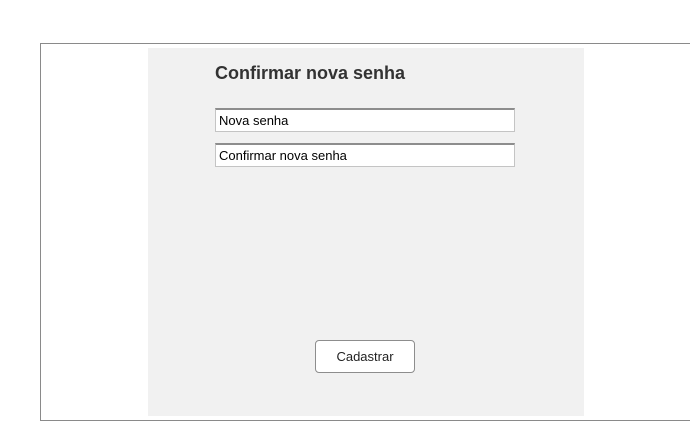 The height and width of the screenshot is (423, 690). I want to click on register-button: Cadastrar, so click(365, 356).